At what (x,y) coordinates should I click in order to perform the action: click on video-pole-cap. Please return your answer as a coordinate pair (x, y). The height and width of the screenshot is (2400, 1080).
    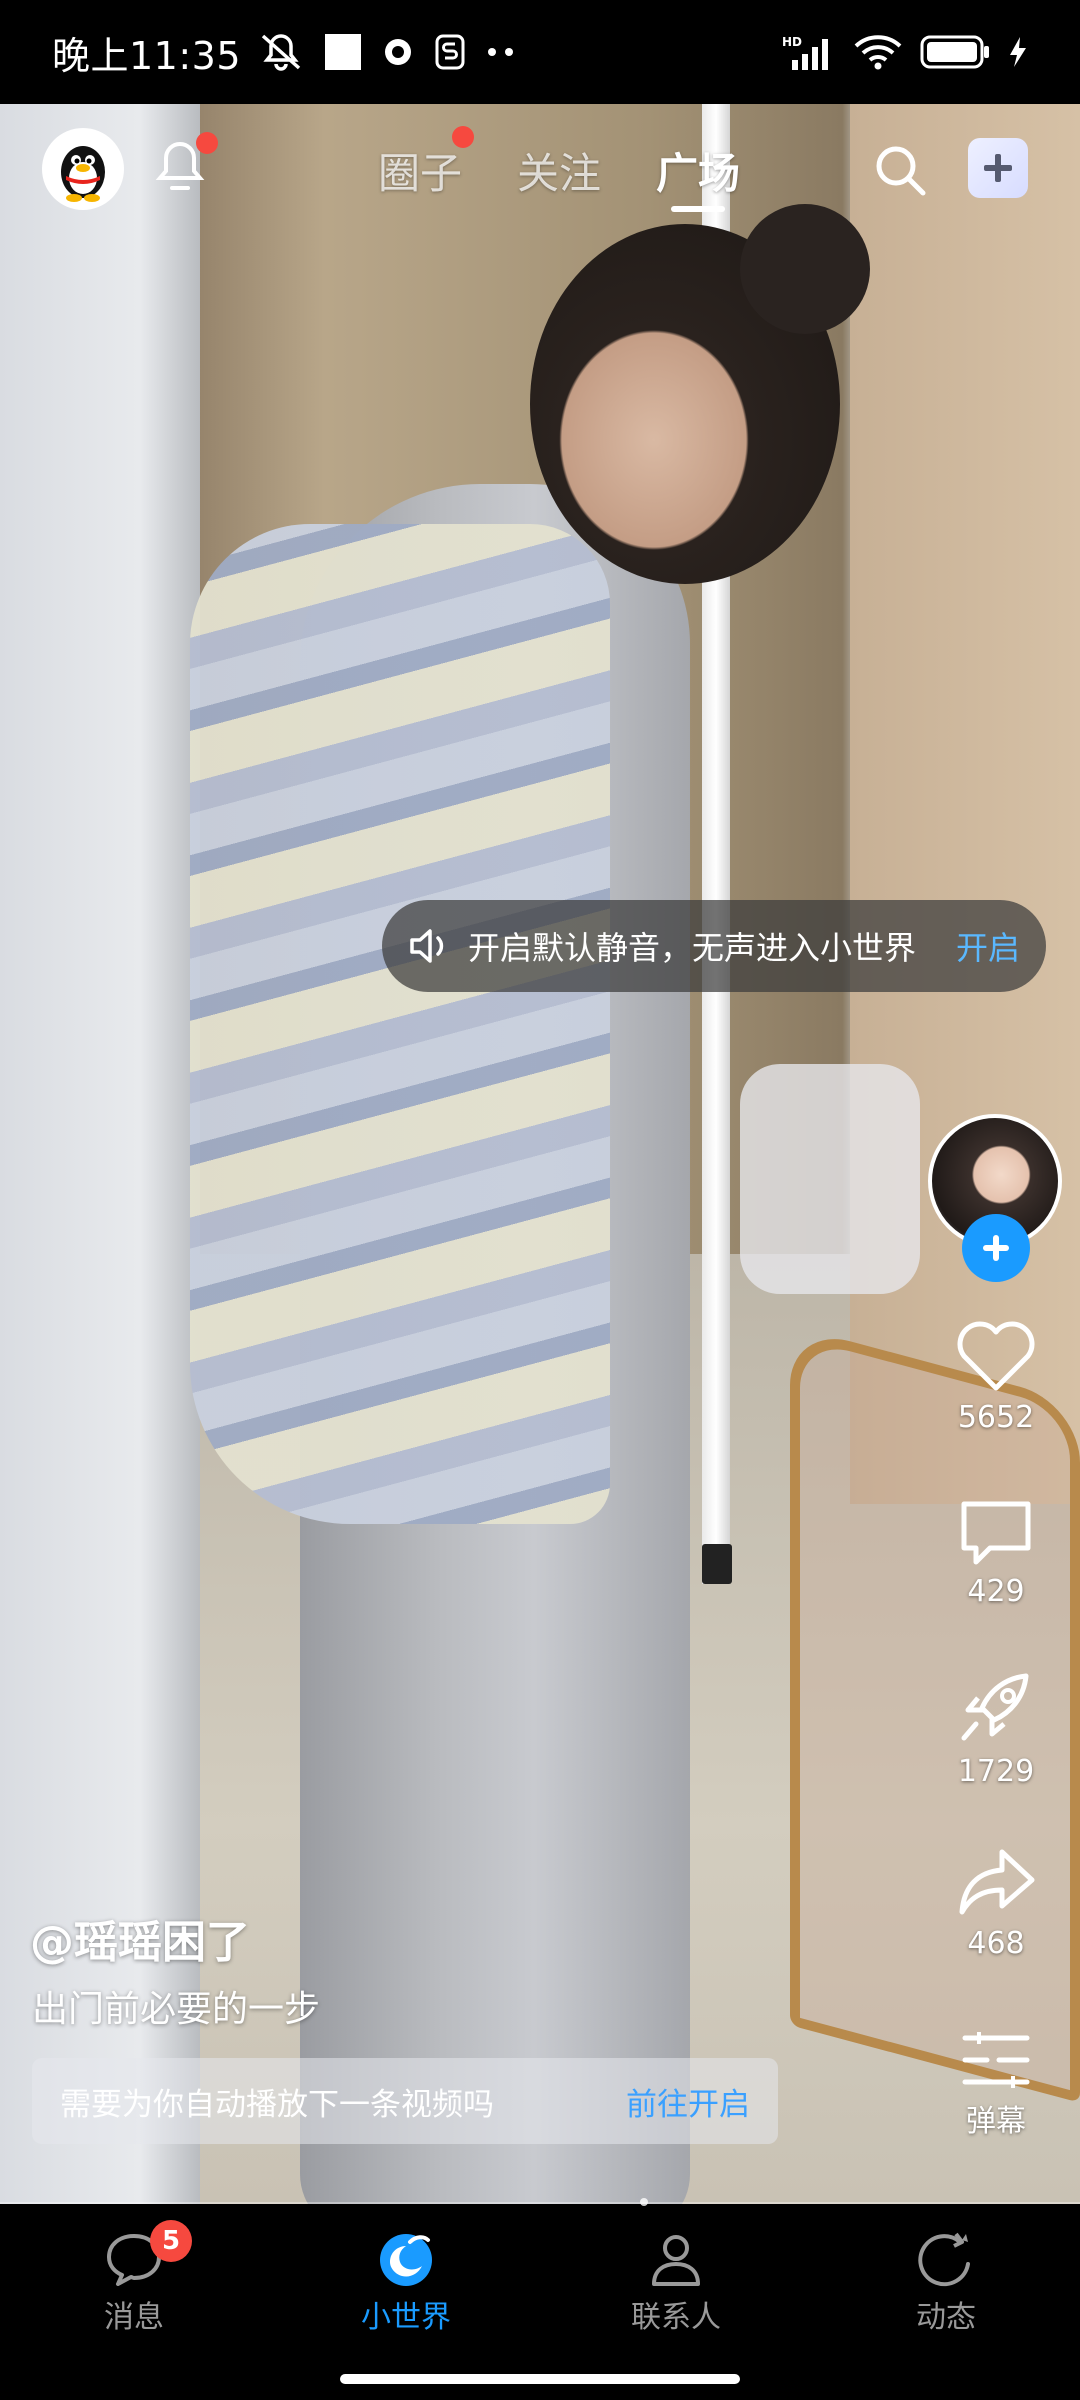
    Looking at the image, I should click on (717, 1564).